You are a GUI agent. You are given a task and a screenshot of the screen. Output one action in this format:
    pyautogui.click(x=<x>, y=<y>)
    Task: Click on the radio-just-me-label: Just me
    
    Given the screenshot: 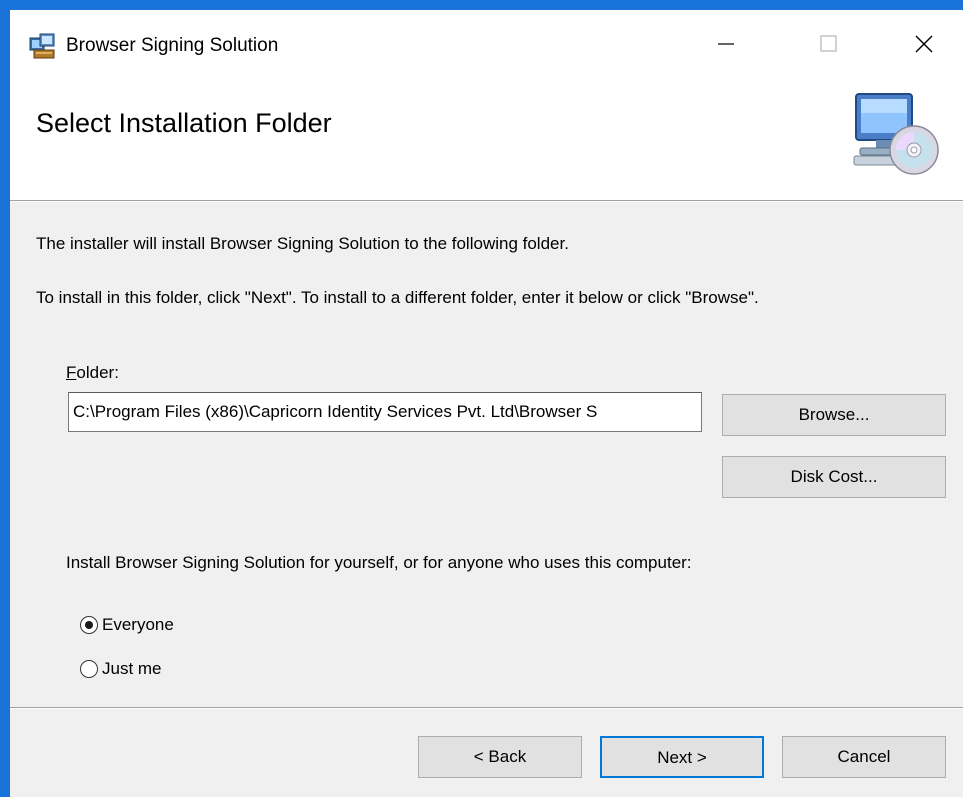 What is the action you would take?
    pyautogui.click(x=132, y=669)
    